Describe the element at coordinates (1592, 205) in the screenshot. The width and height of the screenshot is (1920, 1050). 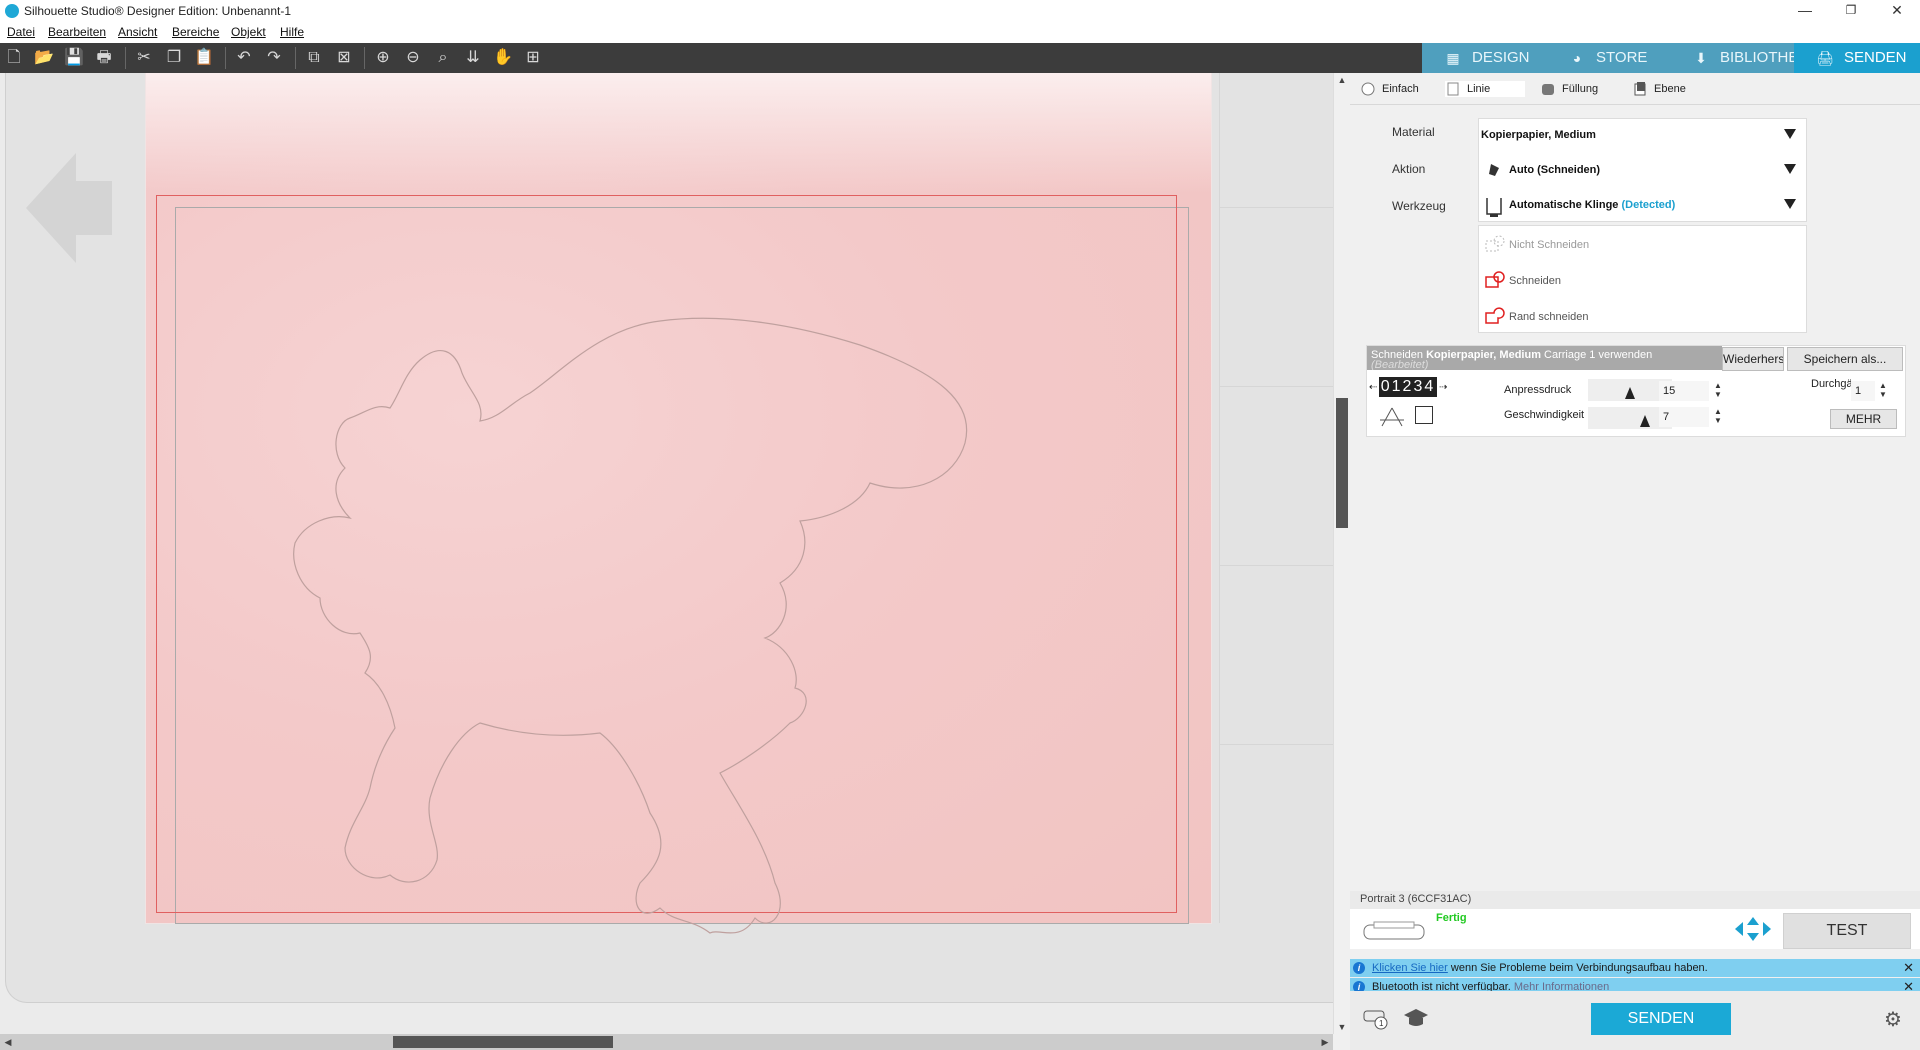
I see `werkzeug-value: Automatische Klinge (Detected)` at that location.